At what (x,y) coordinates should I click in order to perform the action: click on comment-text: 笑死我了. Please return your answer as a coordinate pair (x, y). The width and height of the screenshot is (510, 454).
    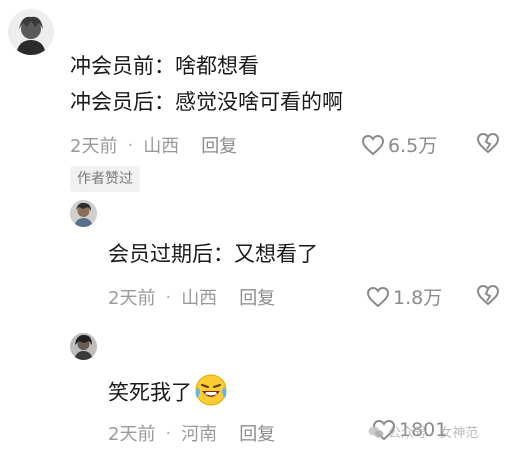
    Looking at the image, I should click on (168, 393).